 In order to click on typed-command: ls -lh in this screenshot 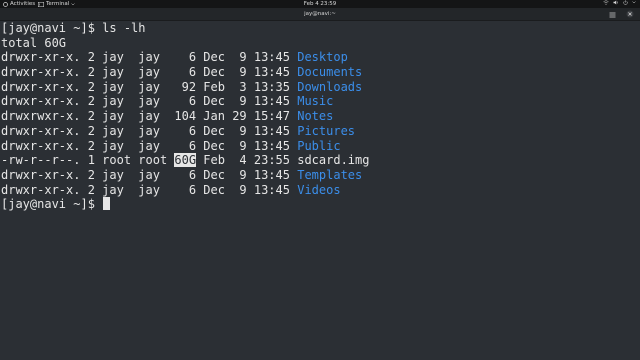, I will do `click(124, 28)`.